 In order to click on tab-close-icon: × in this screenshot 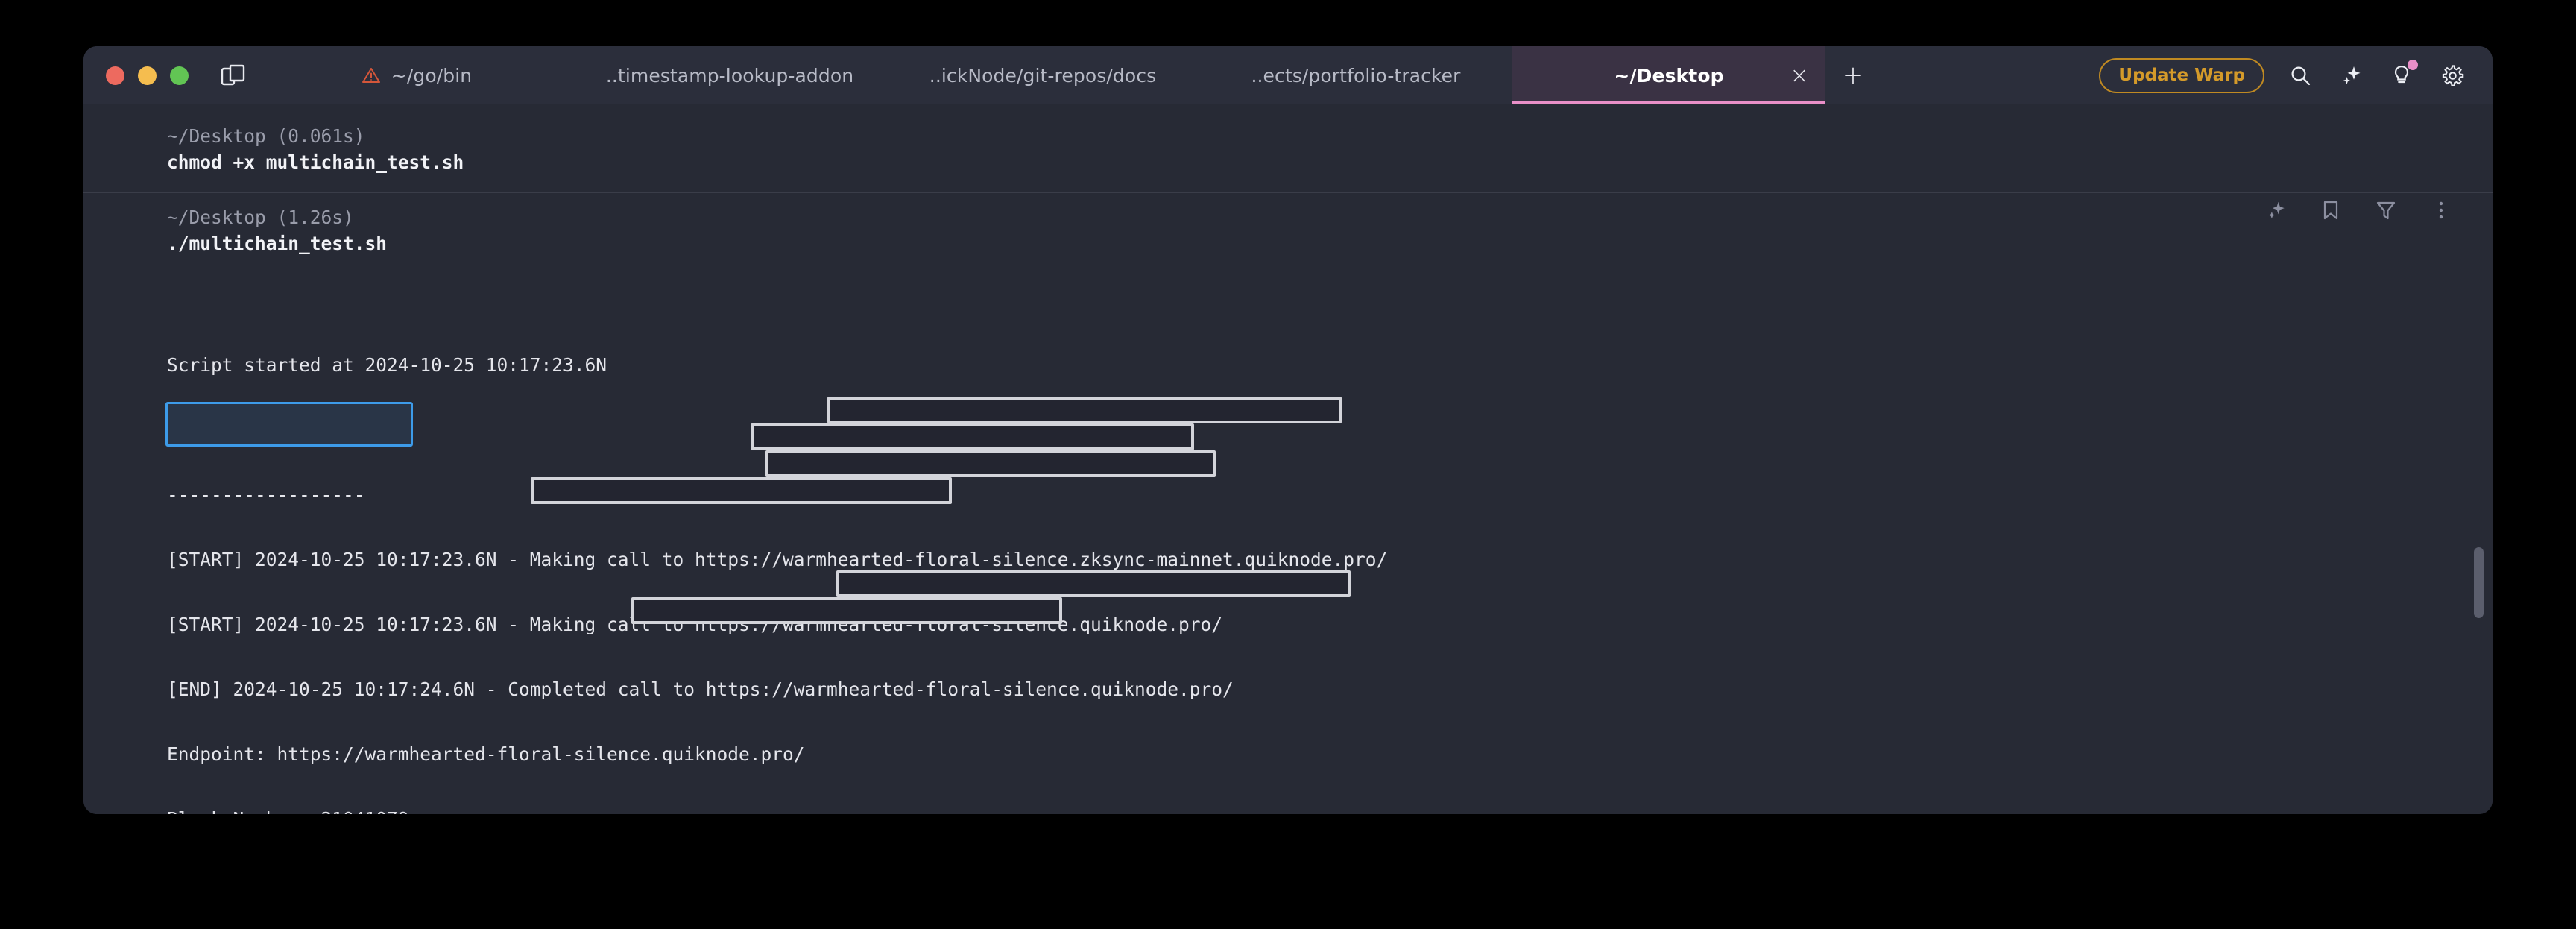, I will do `click(1800, 76)`.